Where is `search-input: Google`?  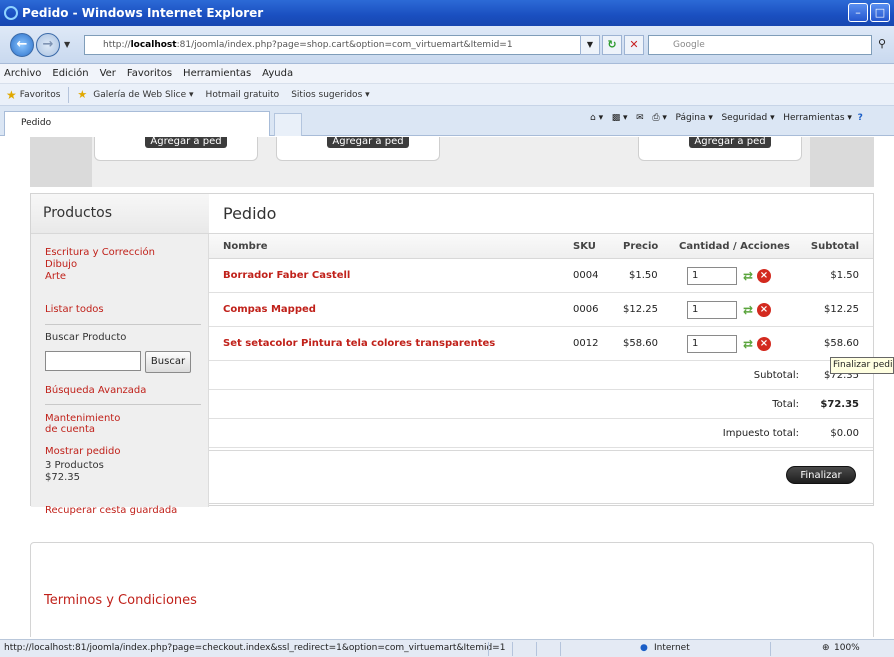
search-input: Google is located at coordinates (760, 45).